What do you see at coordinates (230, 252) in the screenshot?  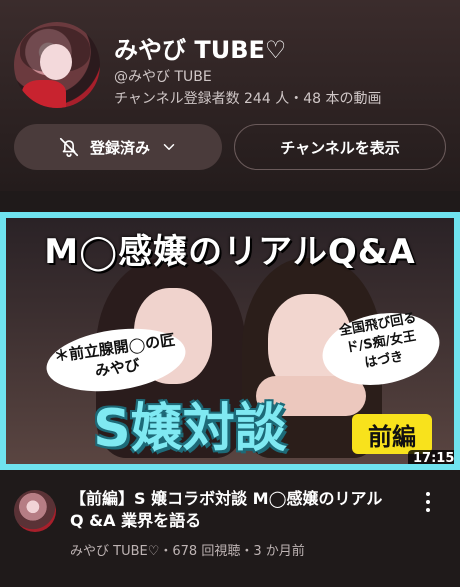 I see `thumbnail-title: M◯感嬢のリアルQ&A` at bounding box center [230, 252].